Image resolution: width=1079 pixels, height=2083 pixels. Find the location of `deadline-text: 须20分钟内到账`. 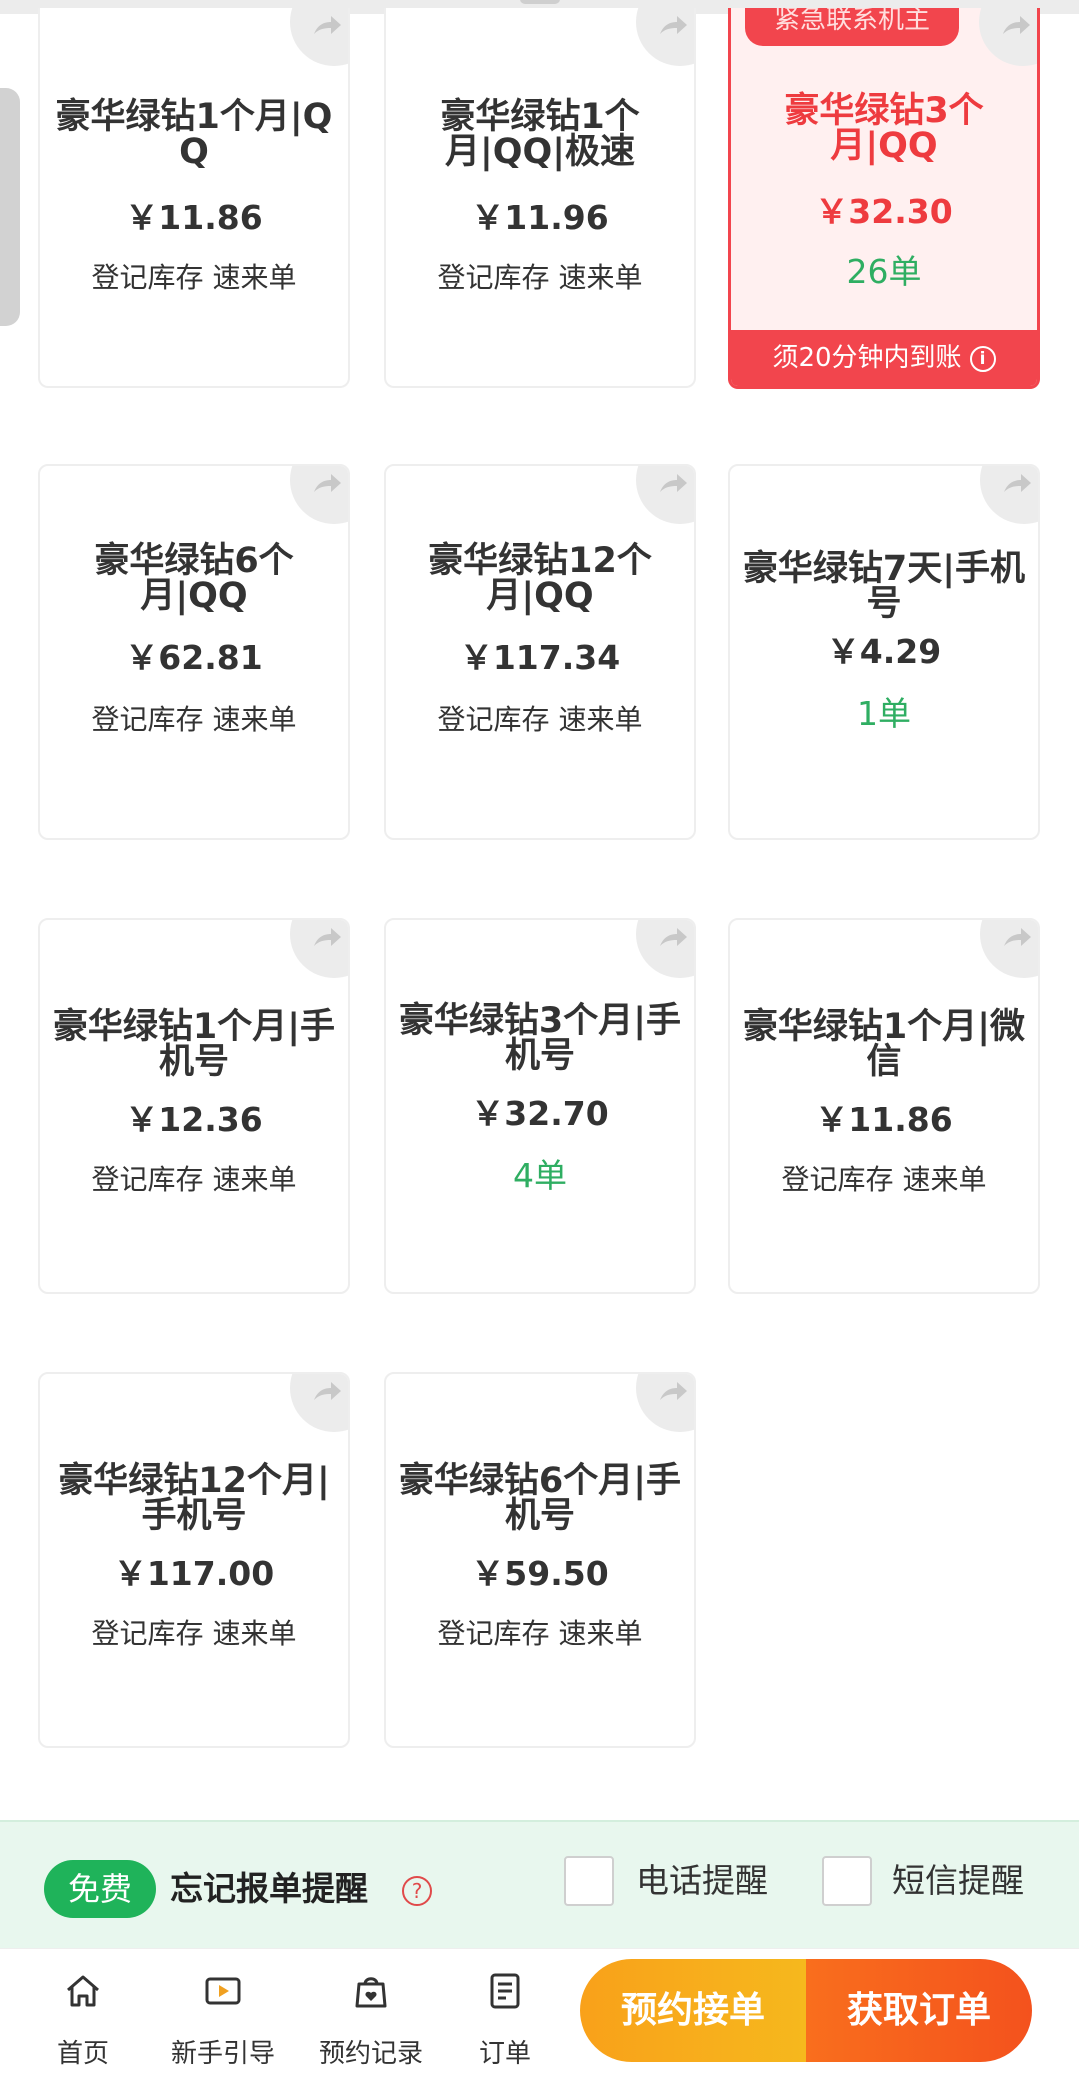

deadline-text: 须20分钟内到账 is located at coordinates (867, 358).